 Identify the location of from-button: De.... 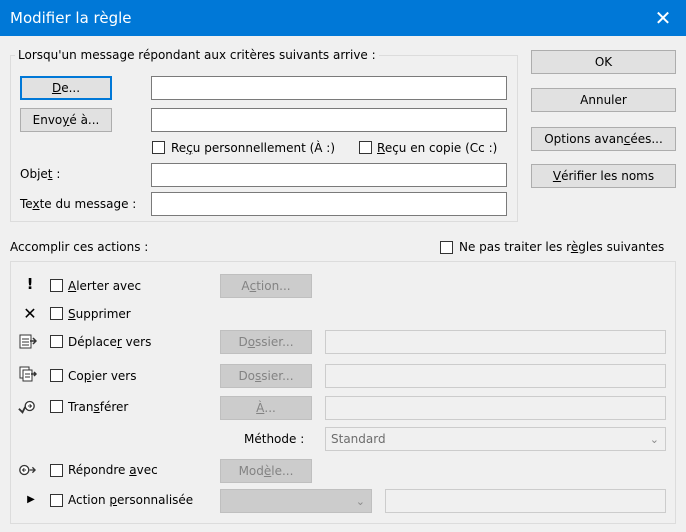
(66, 88).